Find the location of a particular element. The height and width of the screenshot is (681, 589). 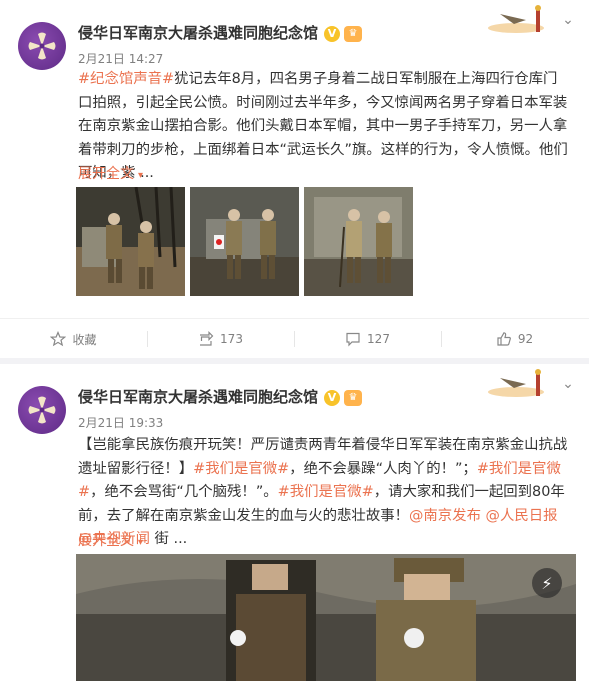

post-time: 2月21日 19:33 is located at coordinates (120, 422).